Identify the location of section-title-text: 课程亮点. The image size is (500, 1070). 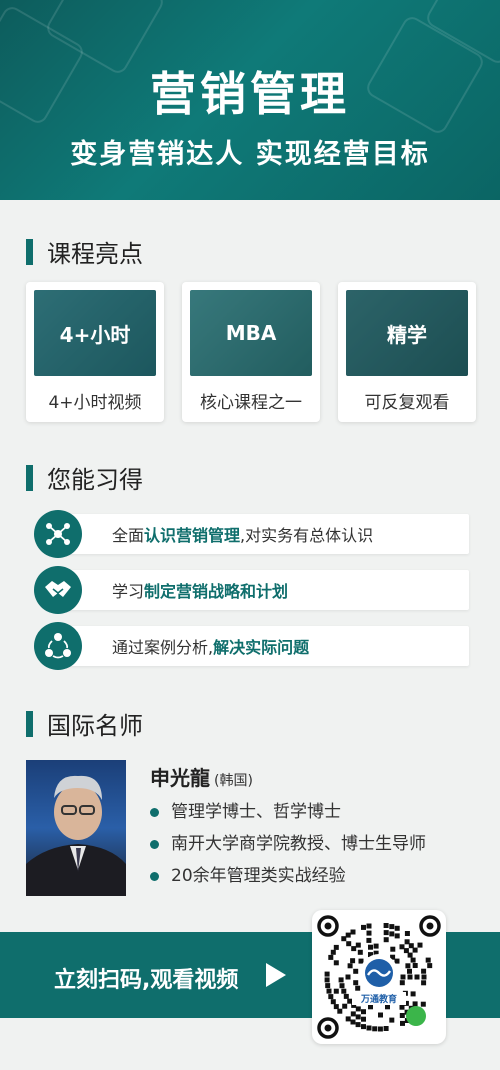
(95, 254).